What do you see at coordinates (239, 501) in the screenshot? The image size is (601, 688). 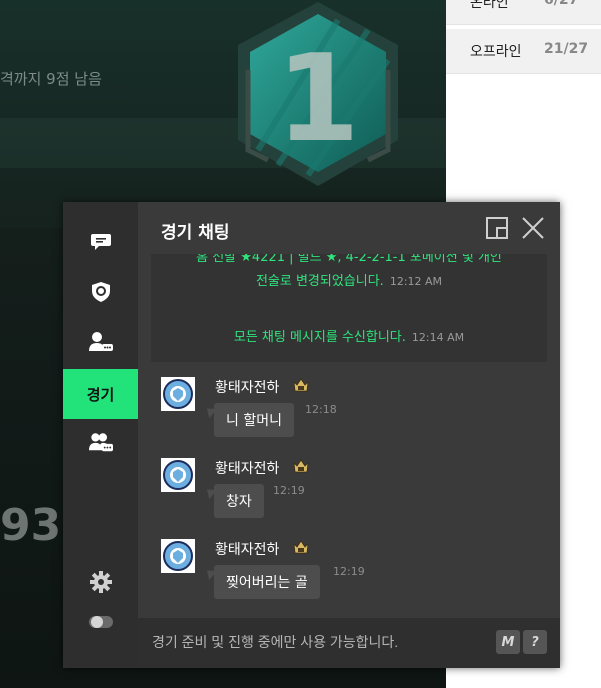 I see `message-bubble: 창자` at bounding box center [239, 501].